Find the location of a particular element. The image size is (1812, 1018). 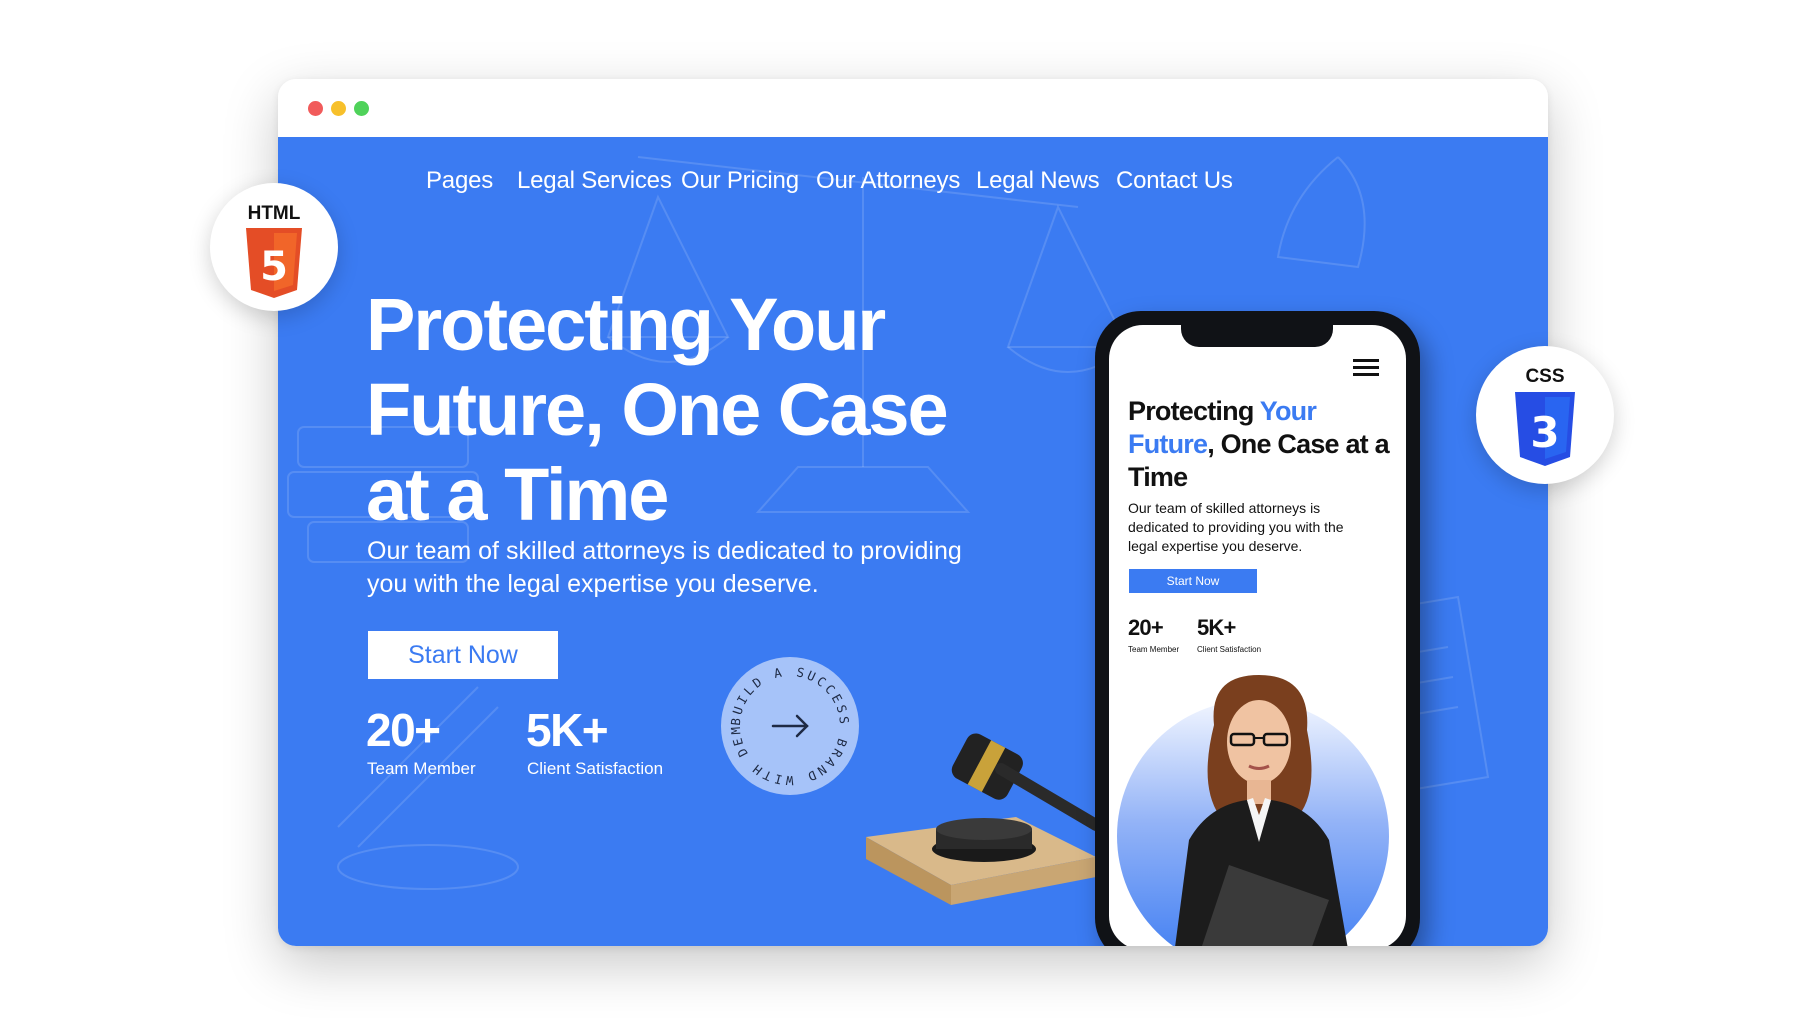

window-titlebar is located at coordinates (913, 108).